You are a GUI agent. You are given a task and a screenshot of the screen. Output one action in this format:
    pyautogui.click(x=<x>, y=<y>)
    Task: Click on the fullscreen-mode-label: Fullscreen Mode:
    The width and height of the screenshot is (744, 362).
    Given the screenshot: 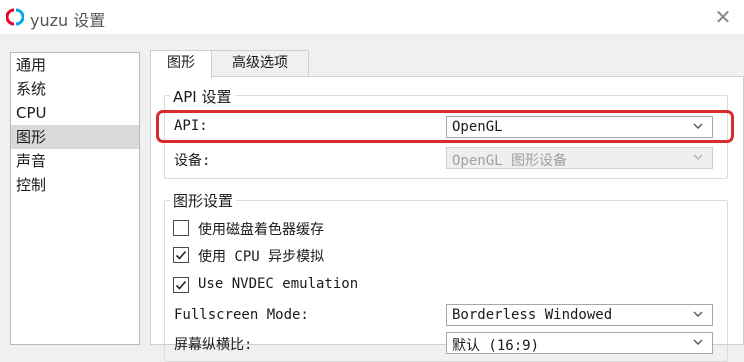 What is the action you would take?
    pyautogui.click(x=241, y=315)
    